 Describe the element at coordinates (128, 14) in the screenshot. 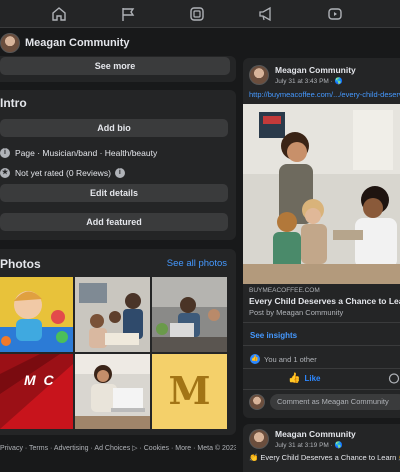

I see `flag-icon` at that location.